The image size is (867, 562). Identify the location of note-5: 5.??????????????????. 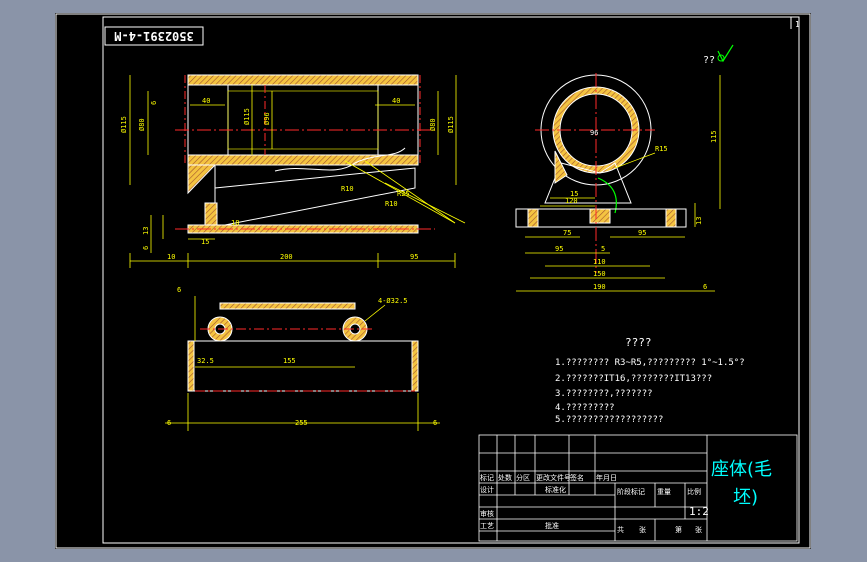
(609, 420).